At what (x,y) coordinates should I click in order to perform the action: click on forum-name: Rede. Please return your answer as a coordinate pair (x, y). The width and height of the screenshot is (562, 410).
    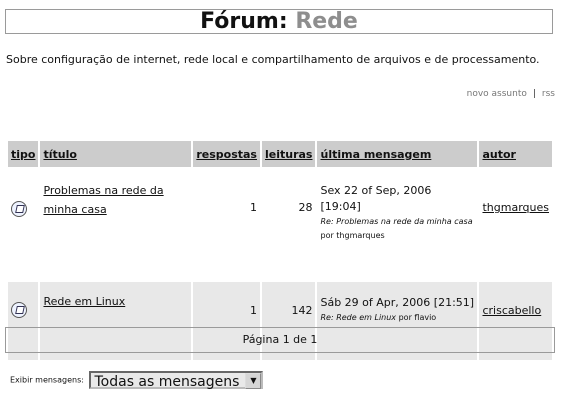
    Looking at the image, I should click on (326, 21).